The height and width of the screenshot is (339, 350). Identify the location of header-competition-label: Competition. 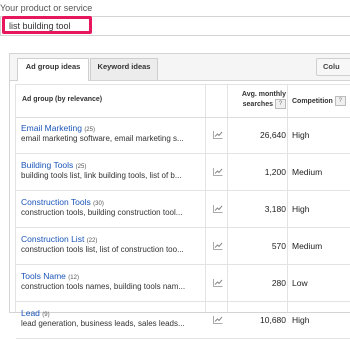
(312, 101).